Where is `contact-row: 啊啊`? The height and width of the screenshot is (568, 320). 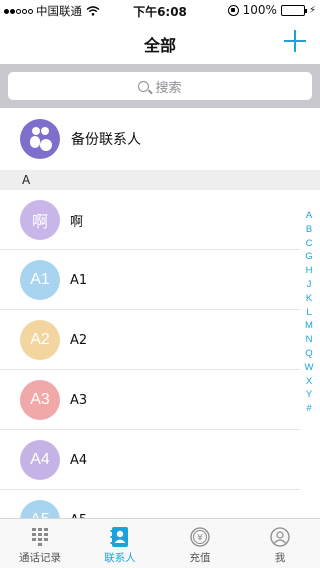 contact-row: 啊啊 is located at coordinates (160, 220).